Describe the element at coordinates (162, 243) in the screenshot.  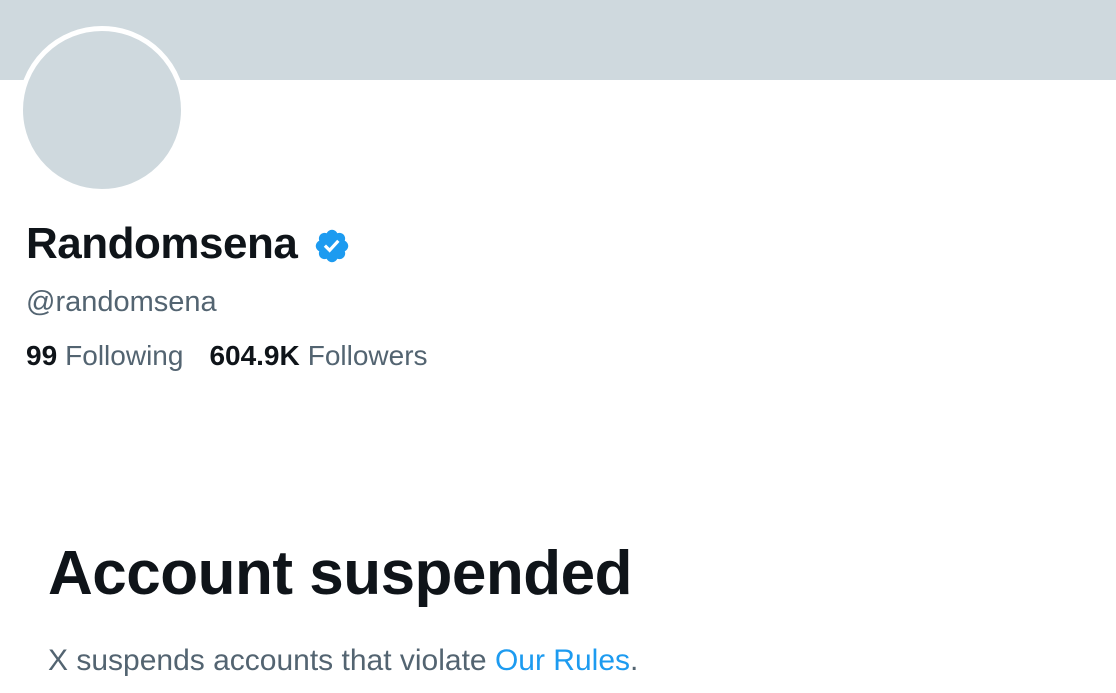
I see `display-name: Randomsena` at that location.